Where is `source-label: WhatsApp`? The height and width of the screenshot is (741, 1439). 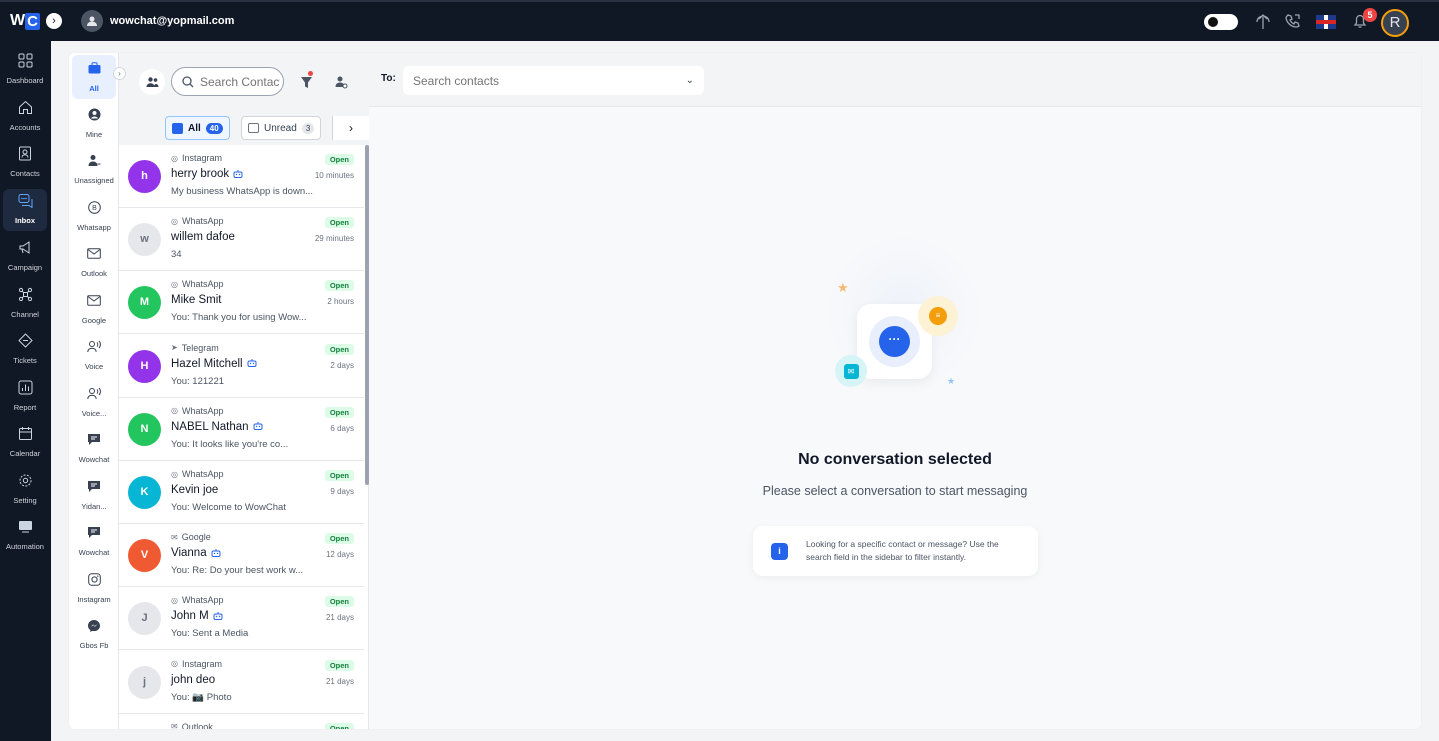
source-label: WhatsApp is located at coordinates (202, 284).